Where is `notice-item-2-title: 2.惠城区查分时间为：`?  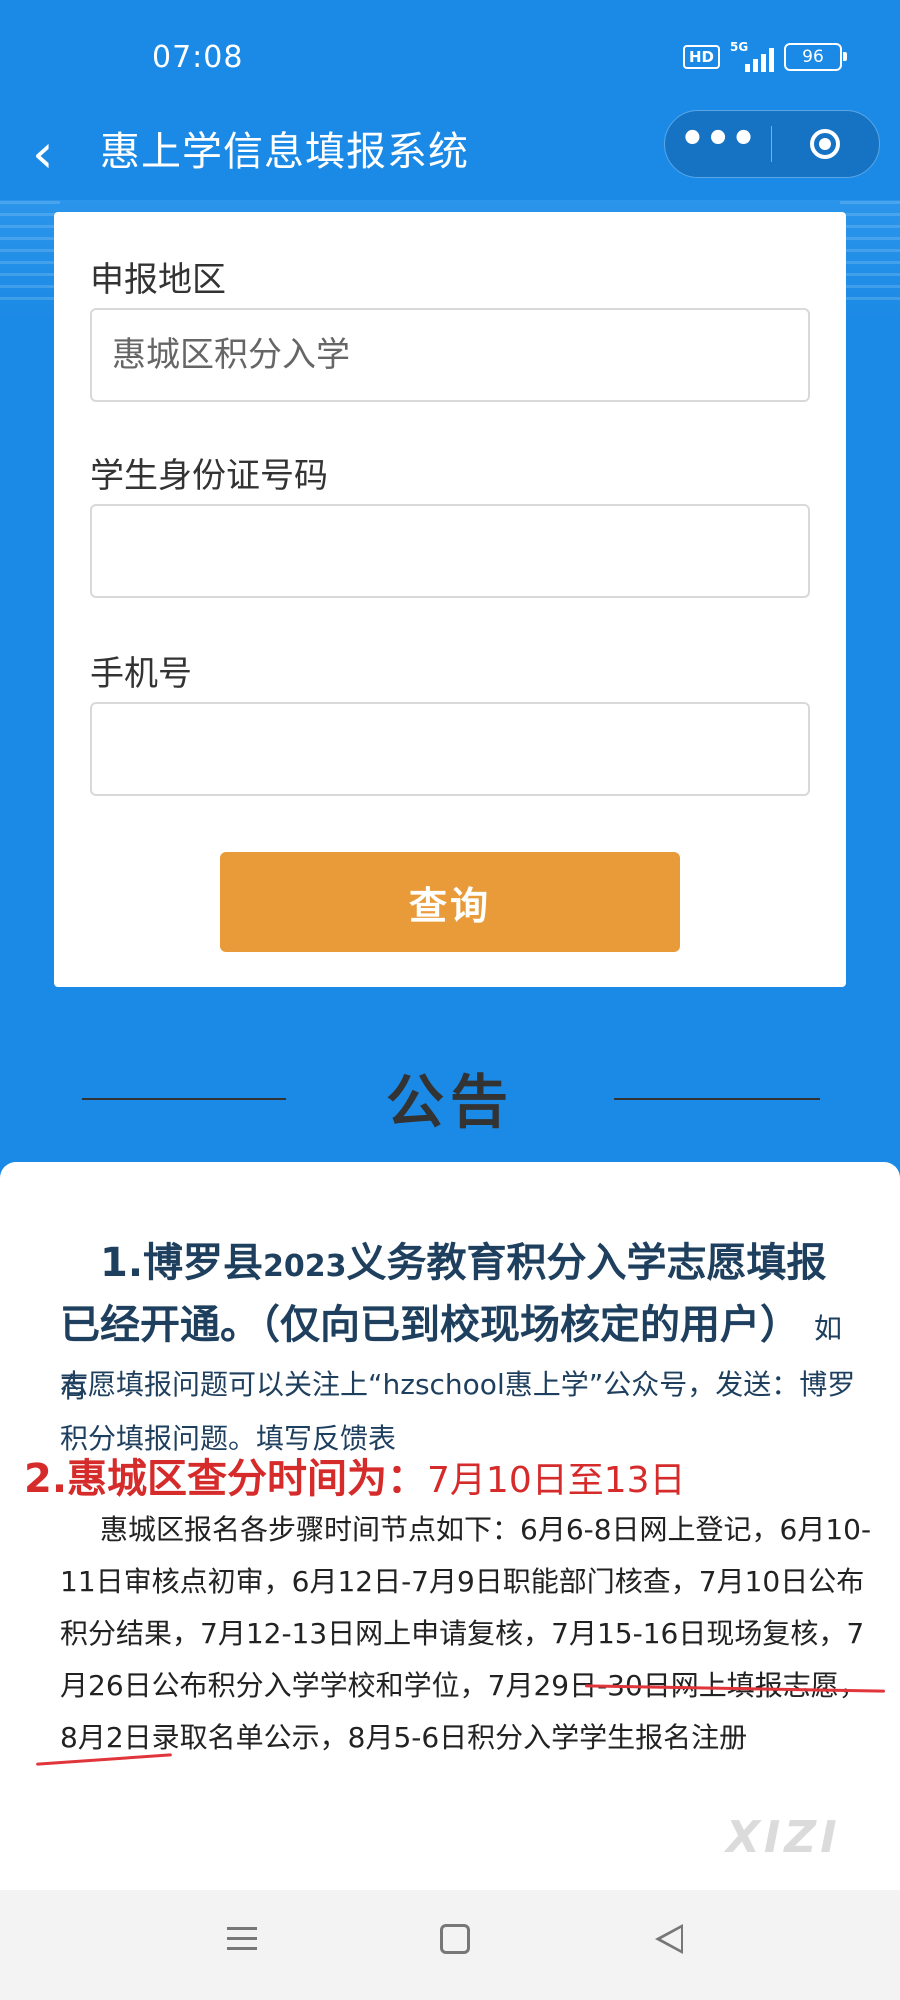
notice-item-2-title: 2.惠城区查分时间为： is located at coordinates (226, 1479).